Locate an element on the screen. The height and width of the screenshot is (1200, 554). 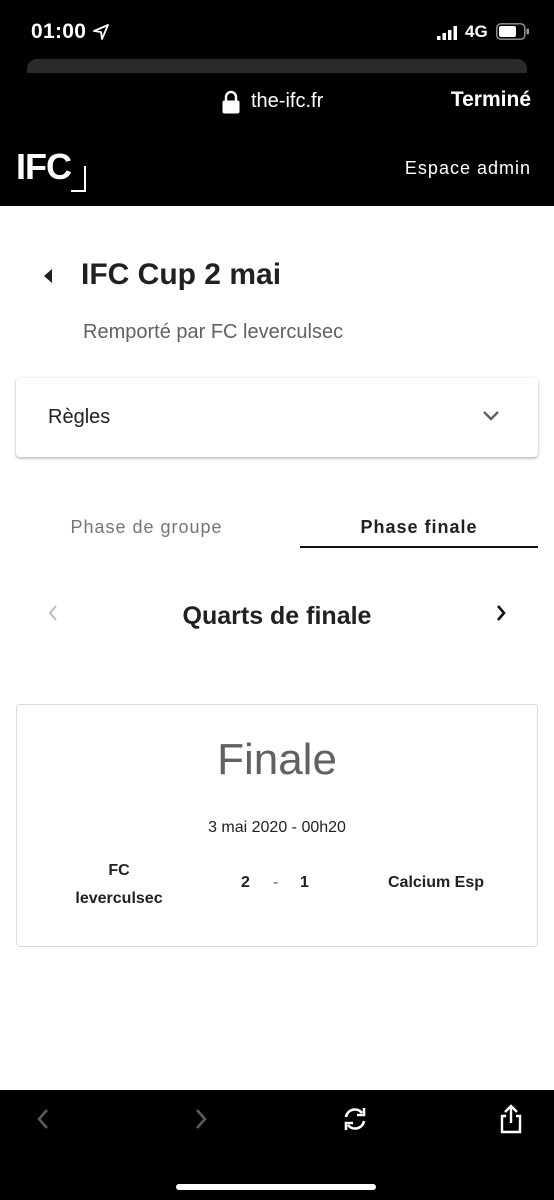
next-round-button is located at coordinates (501, 613).